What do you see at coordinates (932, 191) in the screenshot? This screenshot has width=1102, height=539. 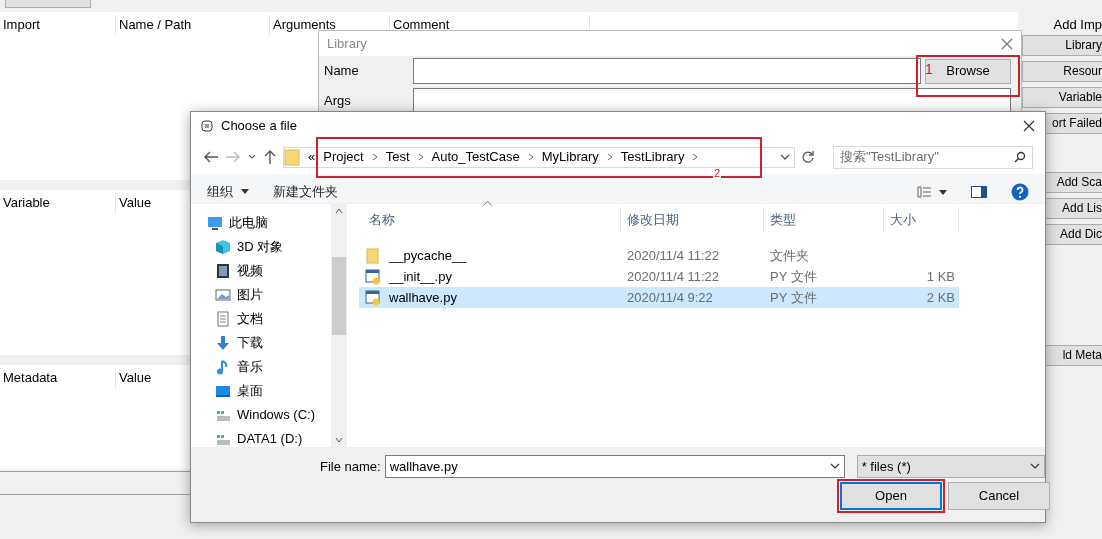 I see `view-options-icon` at bounding box center [932, 191].